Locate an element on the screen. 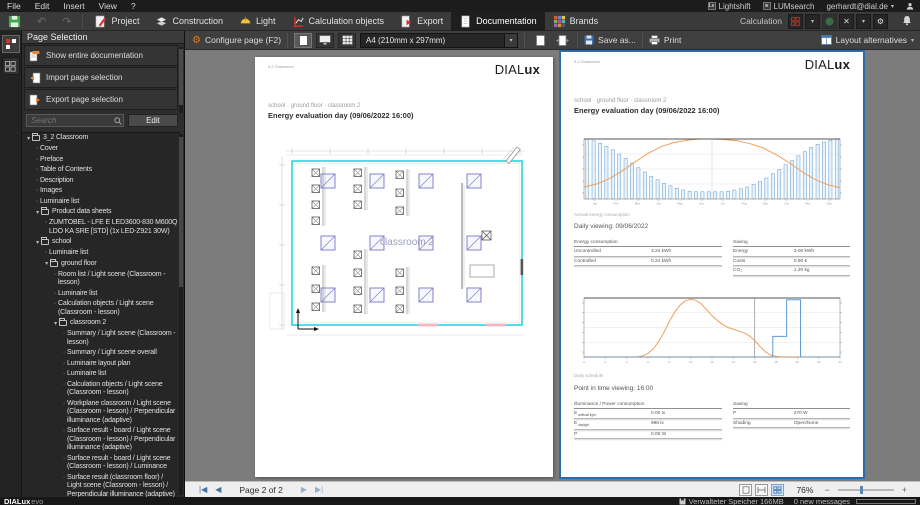 This screenshot has height=505, width=920. menu-file: File is located at coordinates (14, 6).